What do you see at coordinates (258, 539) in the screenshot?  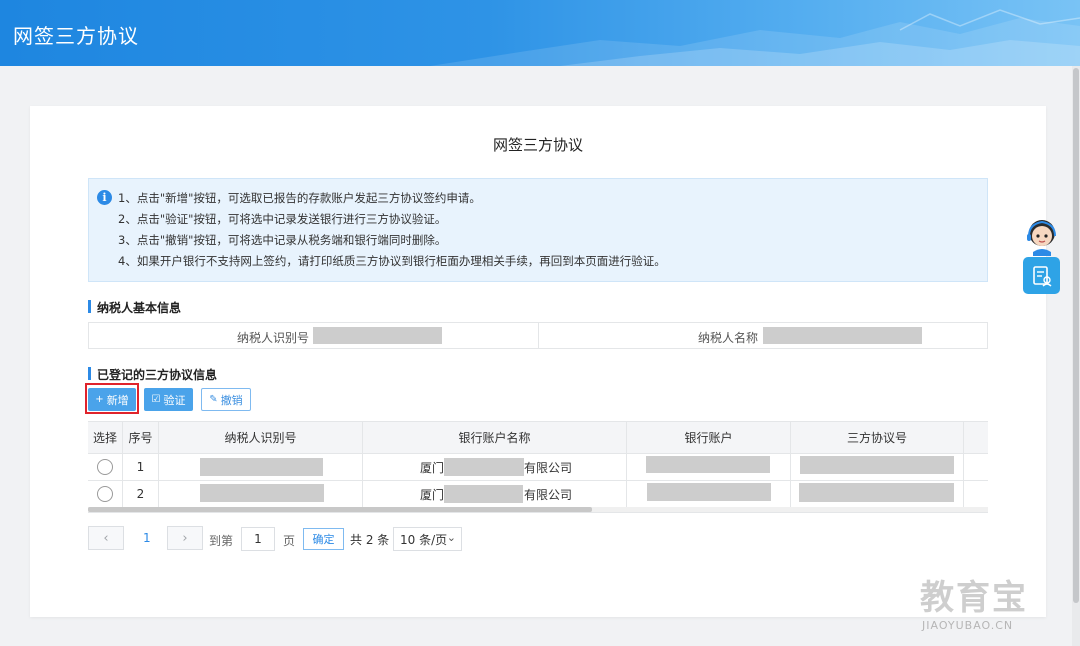 I see `page-number-input` at bounding box center [258, 539].